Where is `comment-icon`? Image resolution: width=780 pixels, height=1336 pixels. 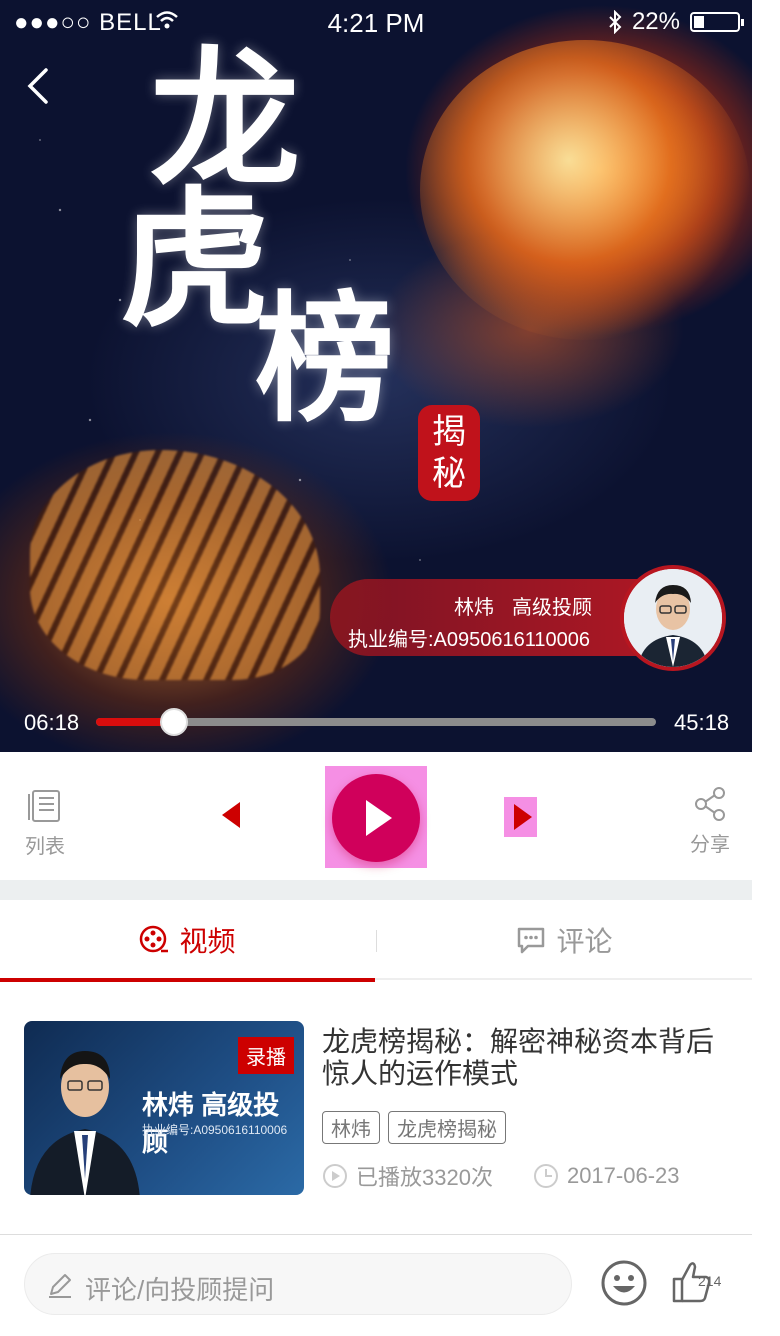 comment-icon is located at coordinates (531, 940).